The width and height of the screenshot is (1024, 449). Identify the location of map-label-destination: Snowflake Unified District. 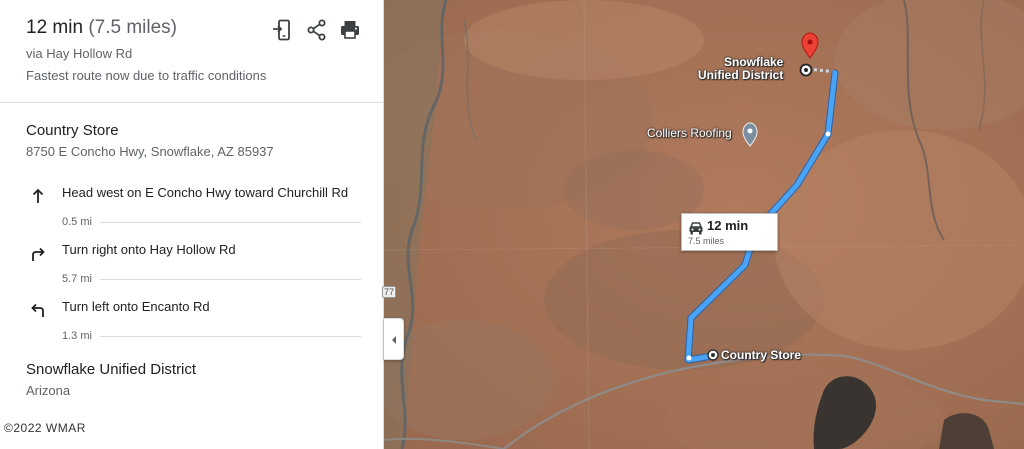
(740, 69).